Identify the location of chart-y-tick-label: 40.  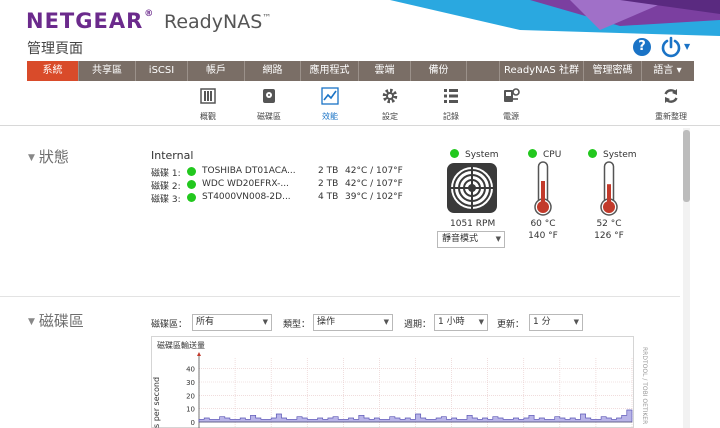
(190, 370).